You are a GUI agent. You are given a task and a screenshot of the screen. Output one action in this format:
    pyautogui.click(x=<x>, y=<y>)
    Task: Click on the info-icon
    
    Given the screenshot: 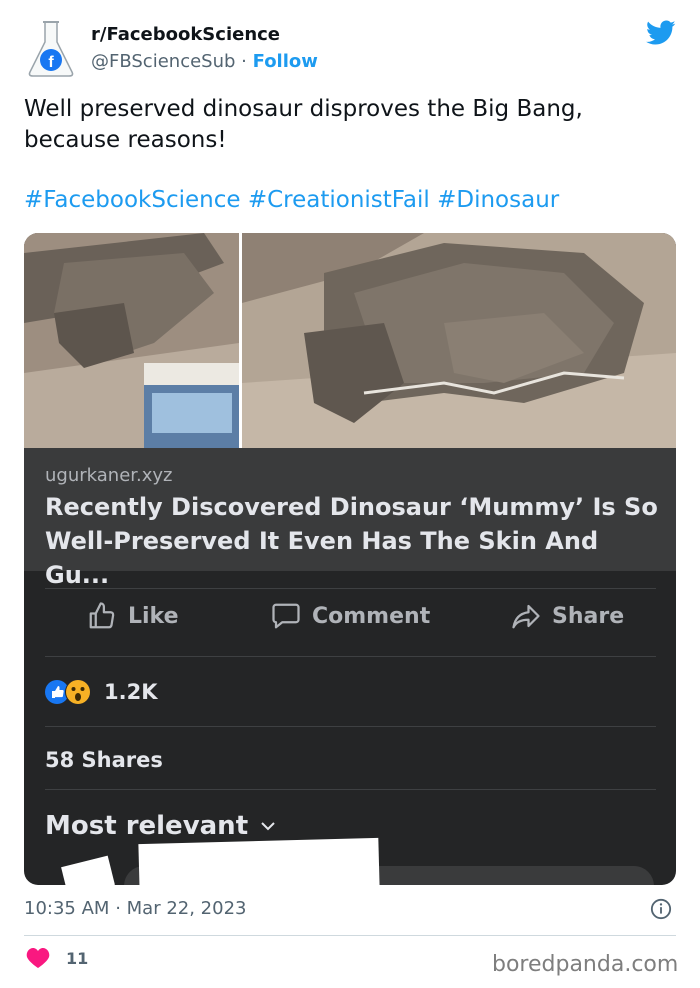 What is the action you would take?
    pyautogui.click(x=661, y=909)
    